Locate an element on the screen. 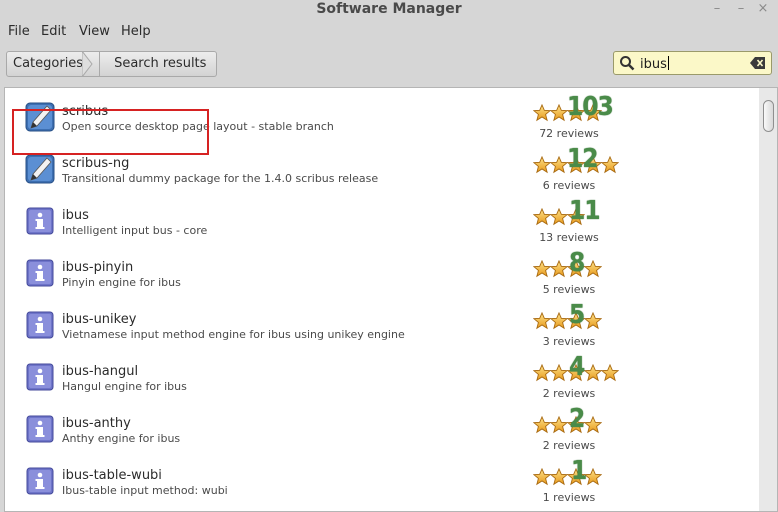 This screenshot has width=778, height=512. review-count-overlay: 4 is located at coordinates (577, 367).